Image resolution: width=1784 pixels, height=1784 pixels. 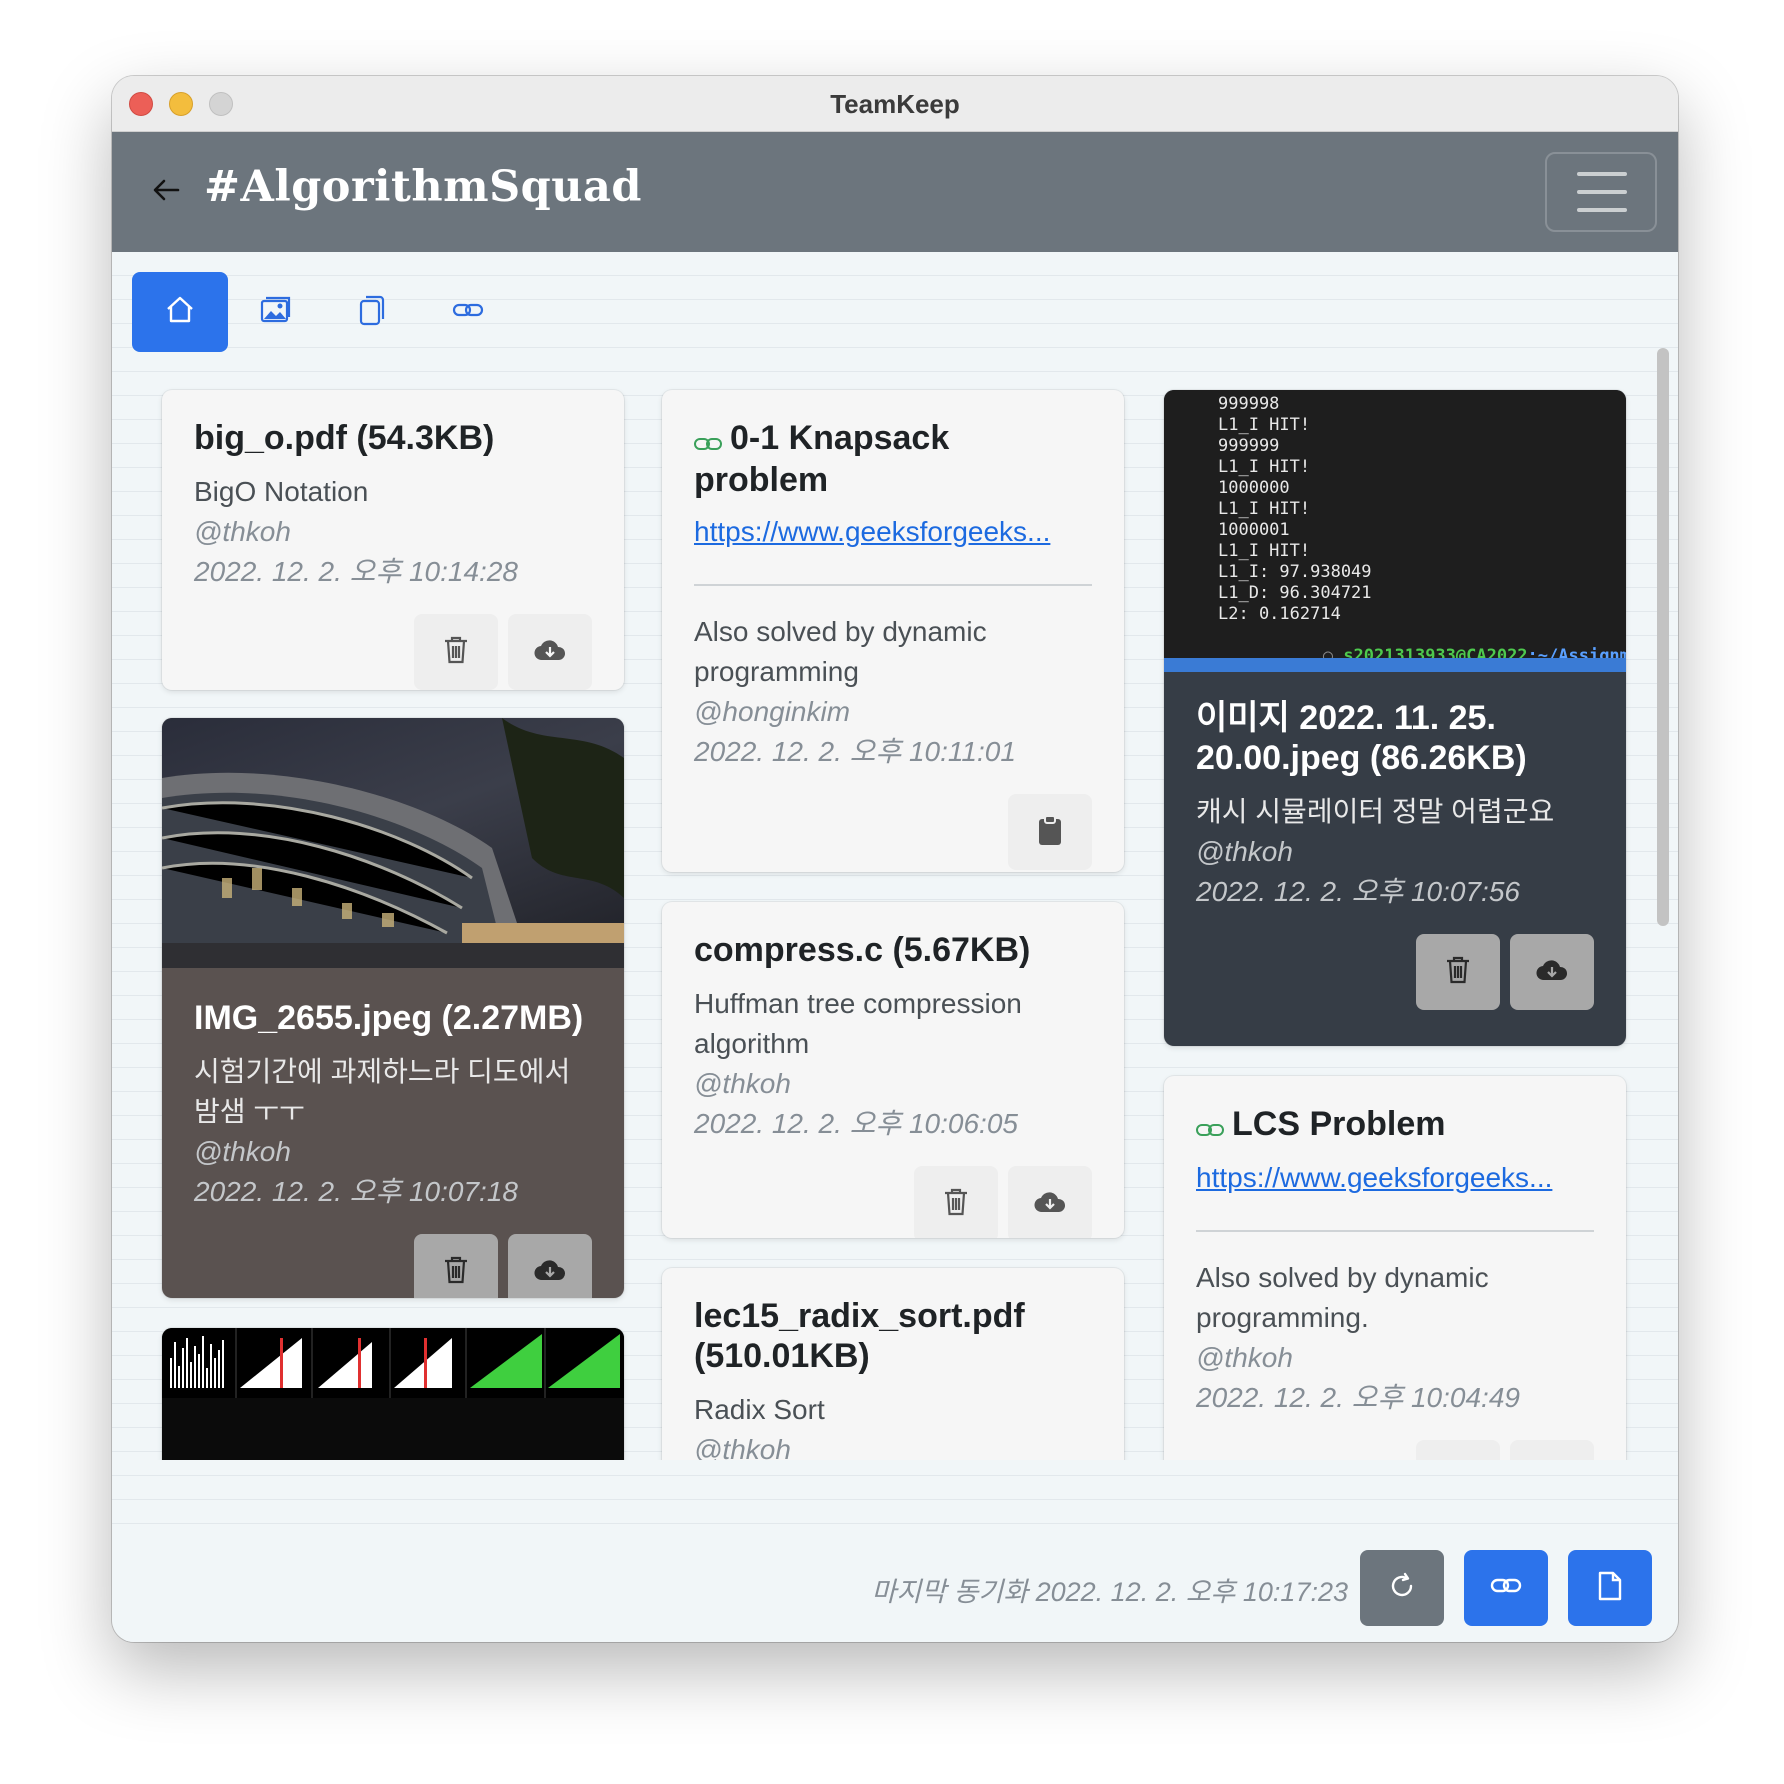 I want to click on last-sync-status: 마지막 동기화 2022. 12. 2. 오후 10:17:23, so click(x=1109, y=1592).